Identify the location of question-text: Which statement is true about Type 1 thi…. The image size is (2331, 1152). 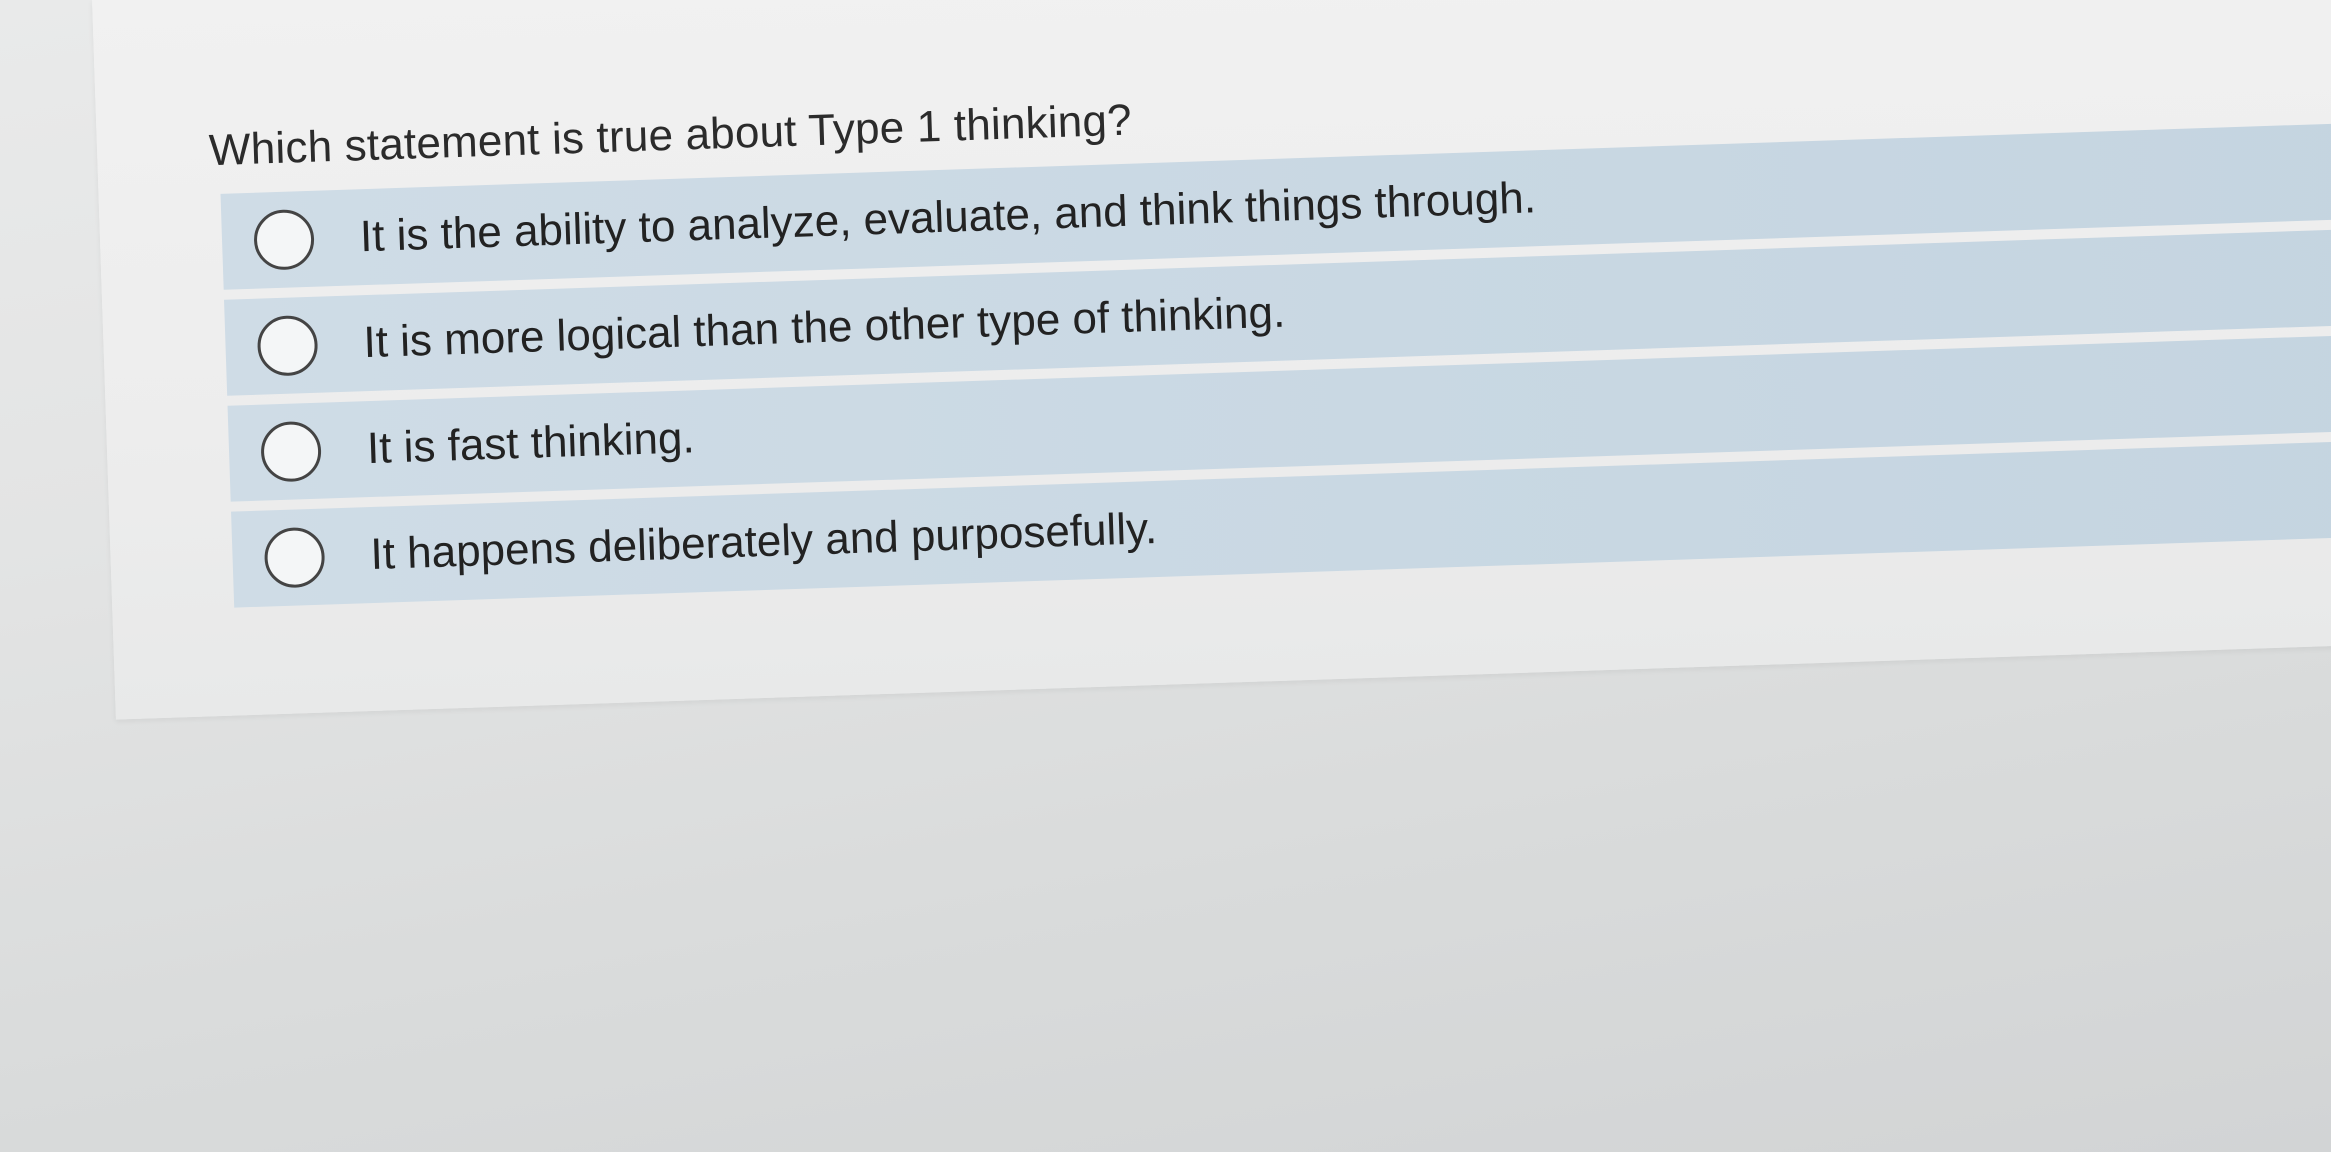
(670, 135).